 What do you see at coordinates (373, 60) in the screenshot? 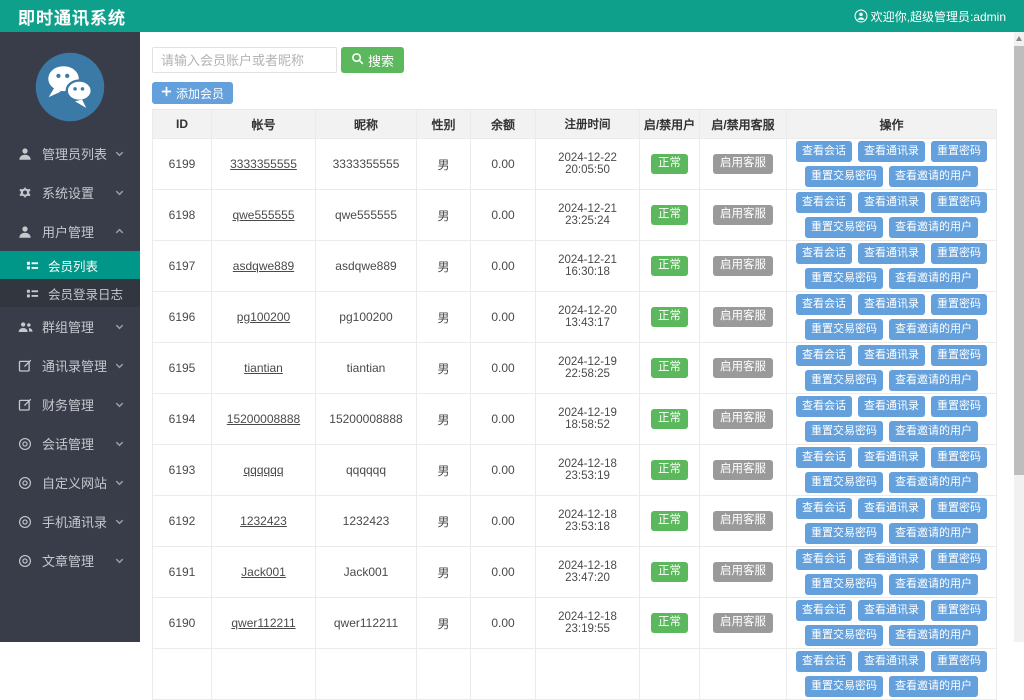
I see `search-button: 搜索` at bounding box center [373, 60].